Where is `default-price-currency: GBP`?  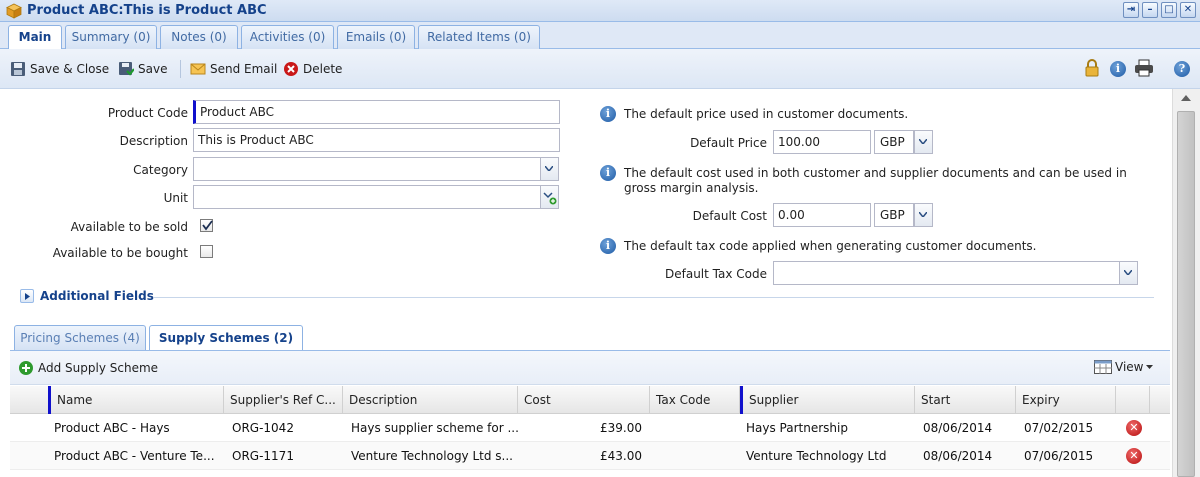
default-price-currency: GBP is located at coordinates (894, 142).